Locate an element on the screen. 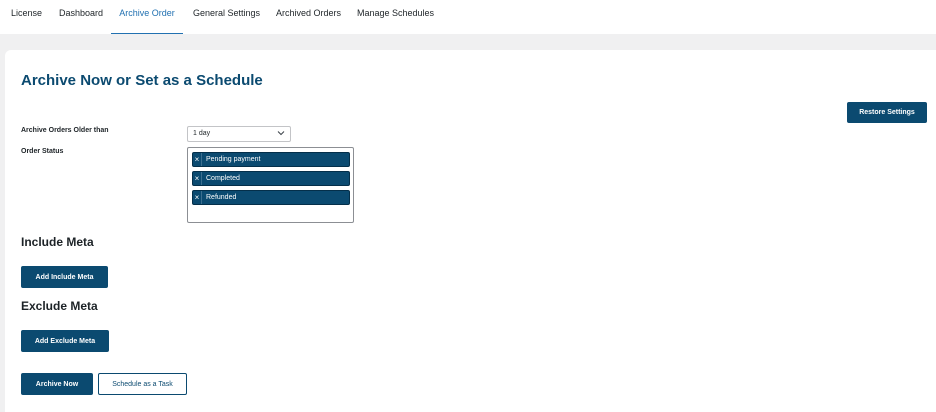 The height and width of the screenshot is (412, 936). order-status-multiselect: × Pending payment × Completed × Refunded is located at coordinates (270, 185).